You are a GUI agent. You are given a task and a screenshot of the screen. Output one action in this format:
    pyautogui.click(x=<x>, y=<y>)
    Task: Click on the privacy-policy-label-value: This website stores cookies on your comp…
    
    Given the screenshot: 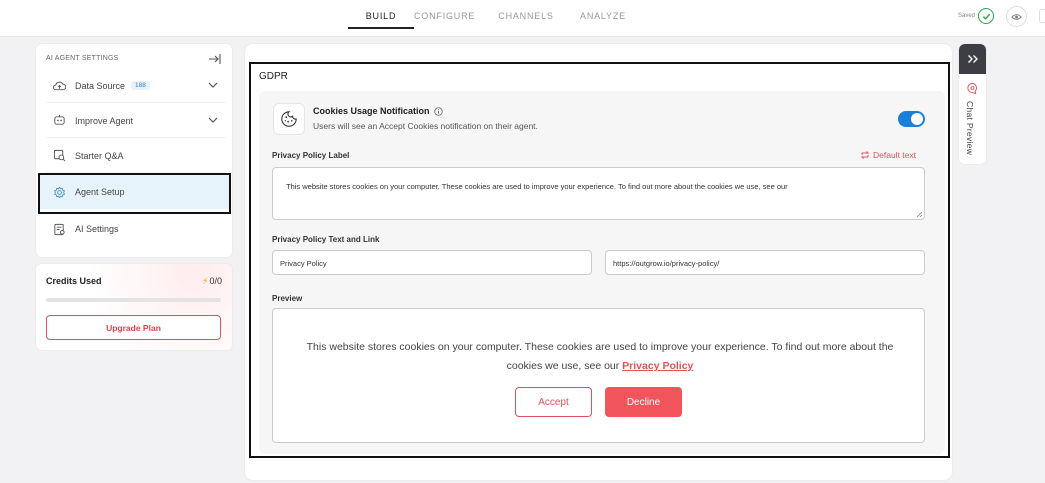 What is the action you would take?
    pyautogui.click(x=537, y=186)
    